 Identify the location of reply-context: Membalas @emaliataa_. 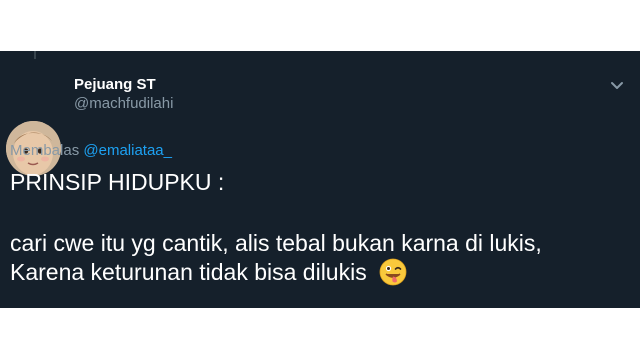
(91, 151).